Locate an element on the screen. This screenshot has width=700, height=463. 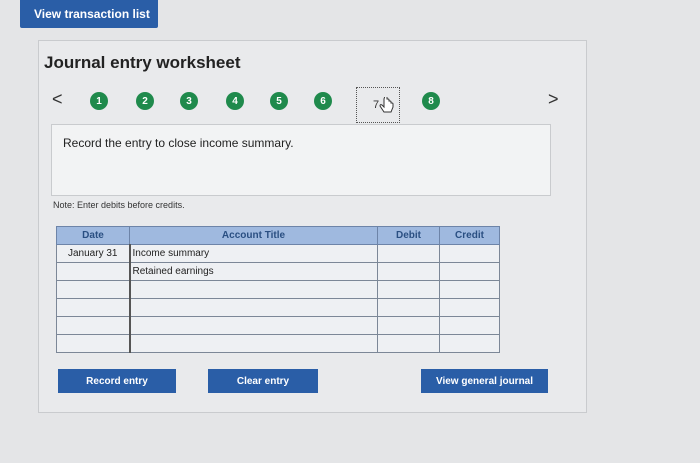
worksheet-title: Journal entry worksheet is located at coordinates (142, 62).